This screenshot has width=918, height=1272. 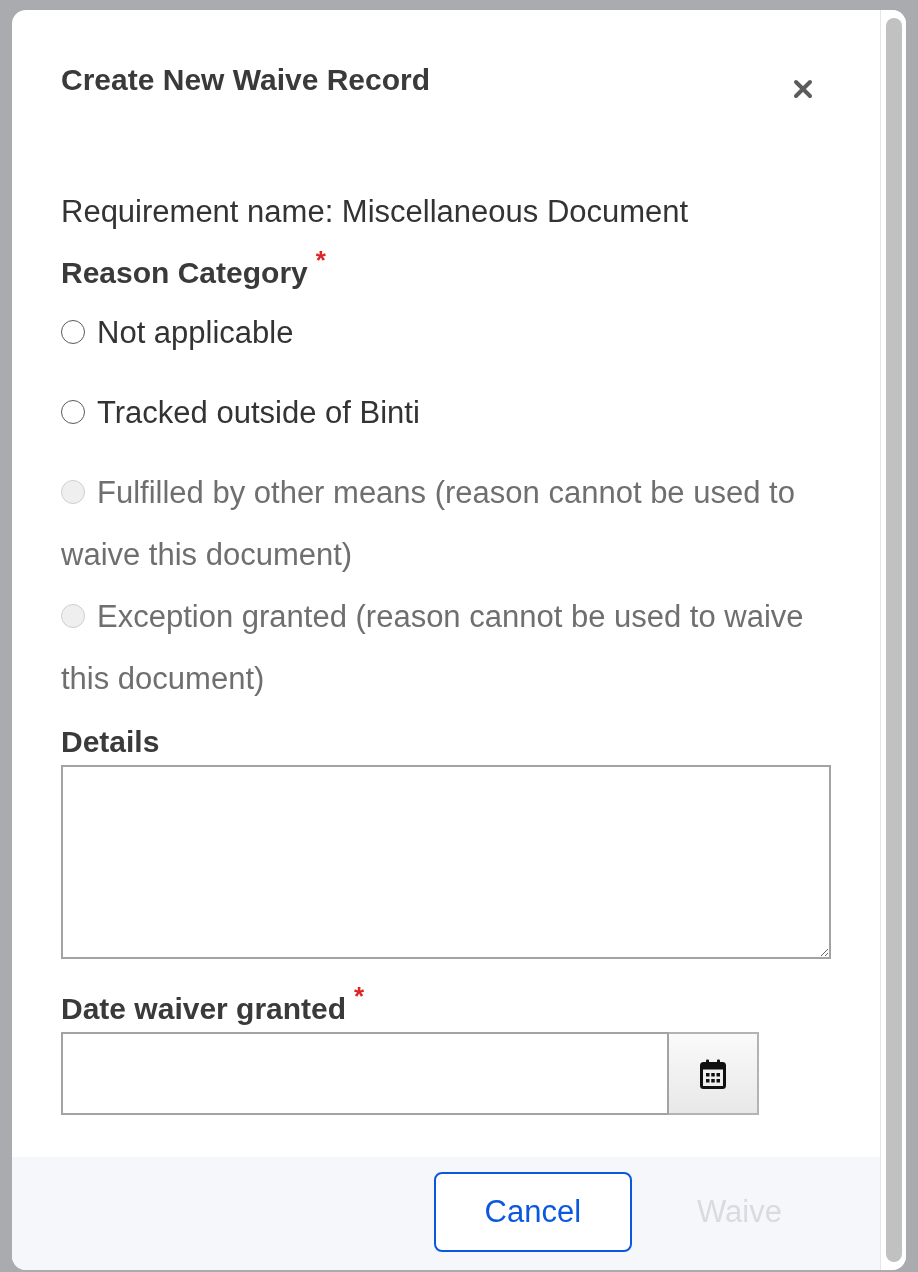 What do you see at coordinates (365, 1073) in the screenshot?
I see `date-field` at bounding box center [365, 1073].